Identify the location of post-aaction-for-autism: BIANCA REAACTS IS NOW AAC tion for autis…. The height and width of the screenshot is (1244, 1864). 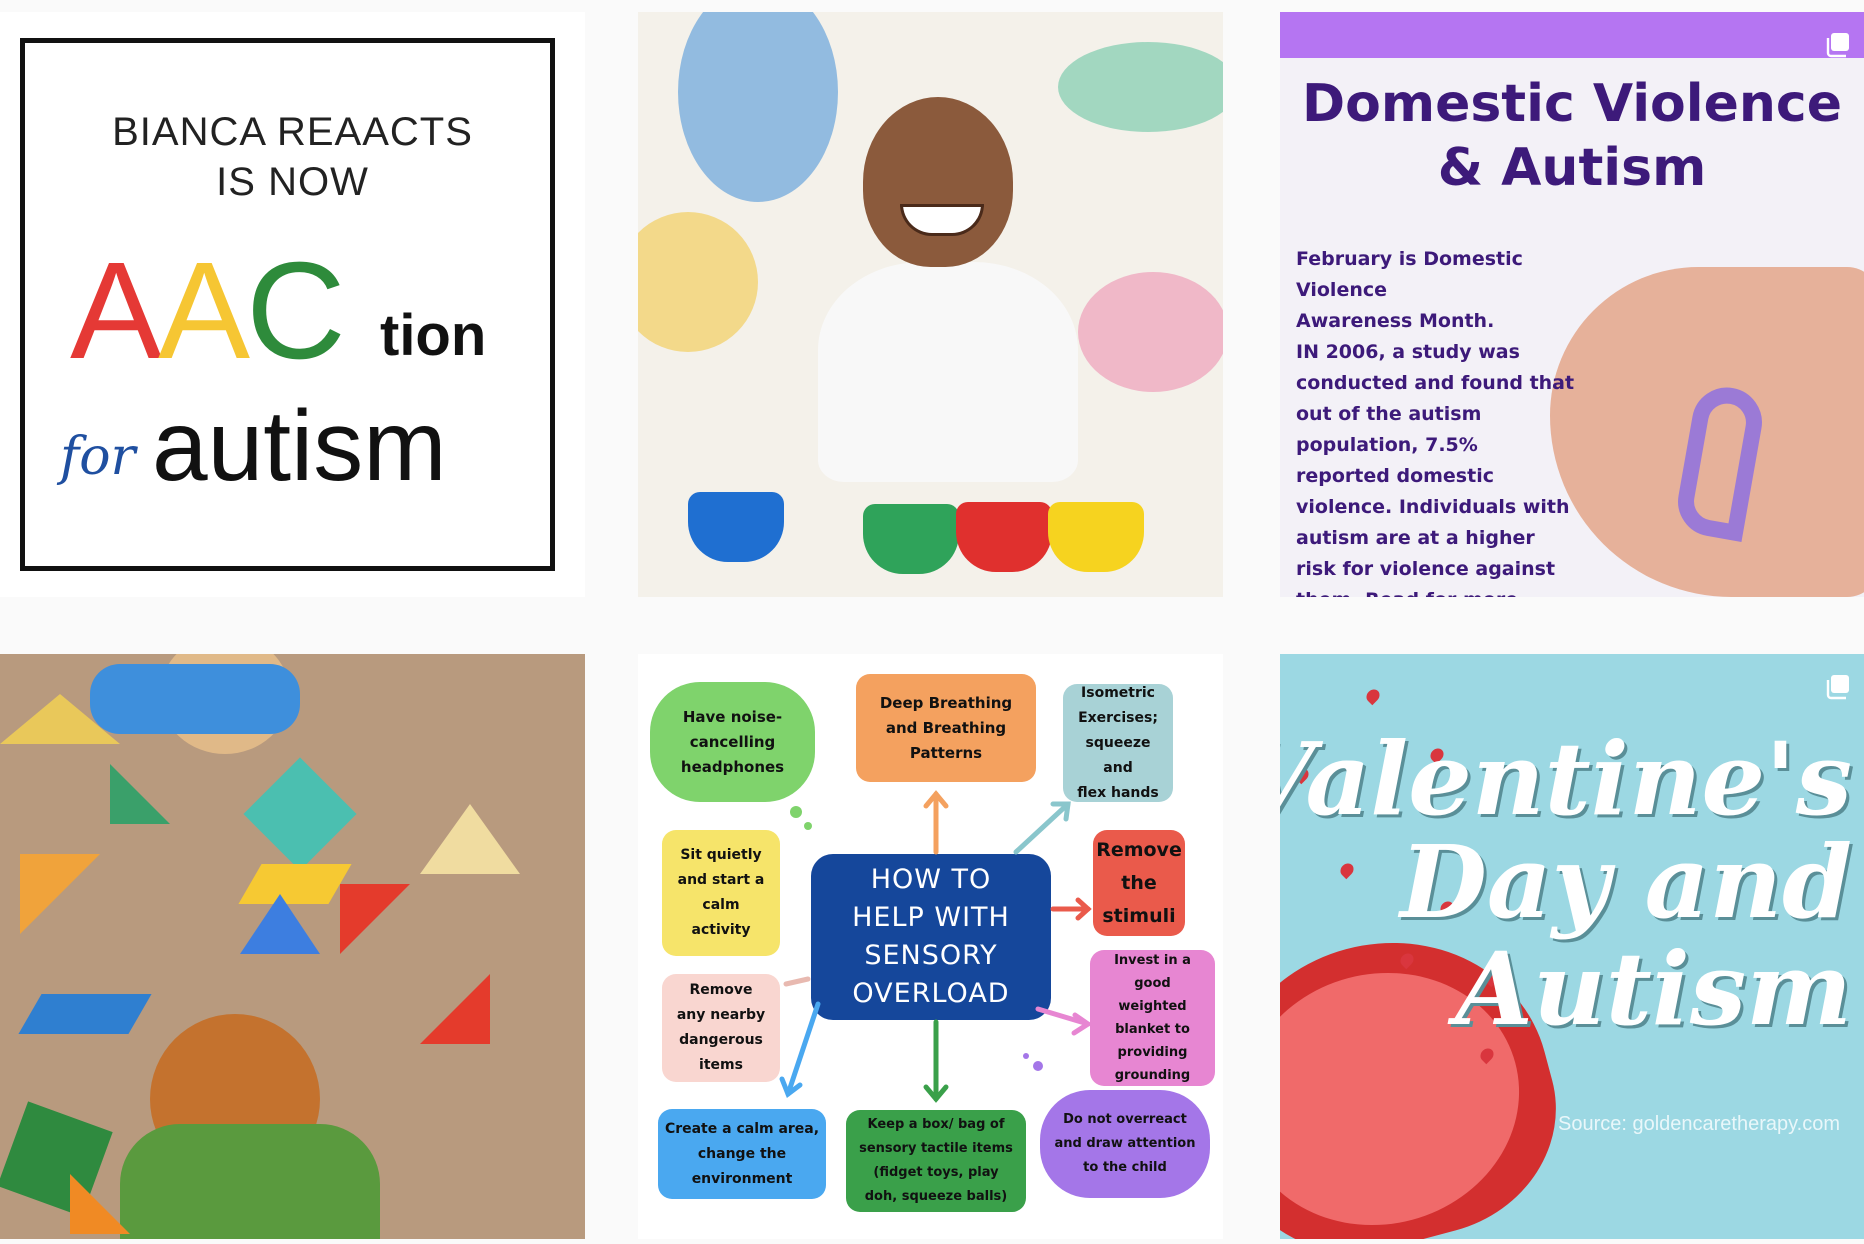
(292, 304).